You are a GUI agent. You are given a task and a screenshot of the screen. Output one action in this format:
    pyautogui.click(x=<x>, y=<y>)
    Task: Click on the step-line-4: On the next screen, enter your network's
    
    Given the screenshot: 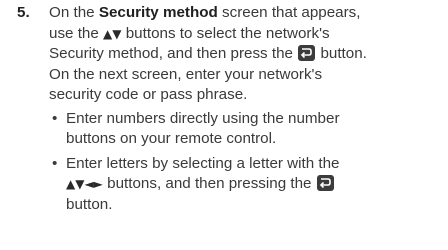 What is the action you would take?
    pyautogui.click(x=186, y=74)
    